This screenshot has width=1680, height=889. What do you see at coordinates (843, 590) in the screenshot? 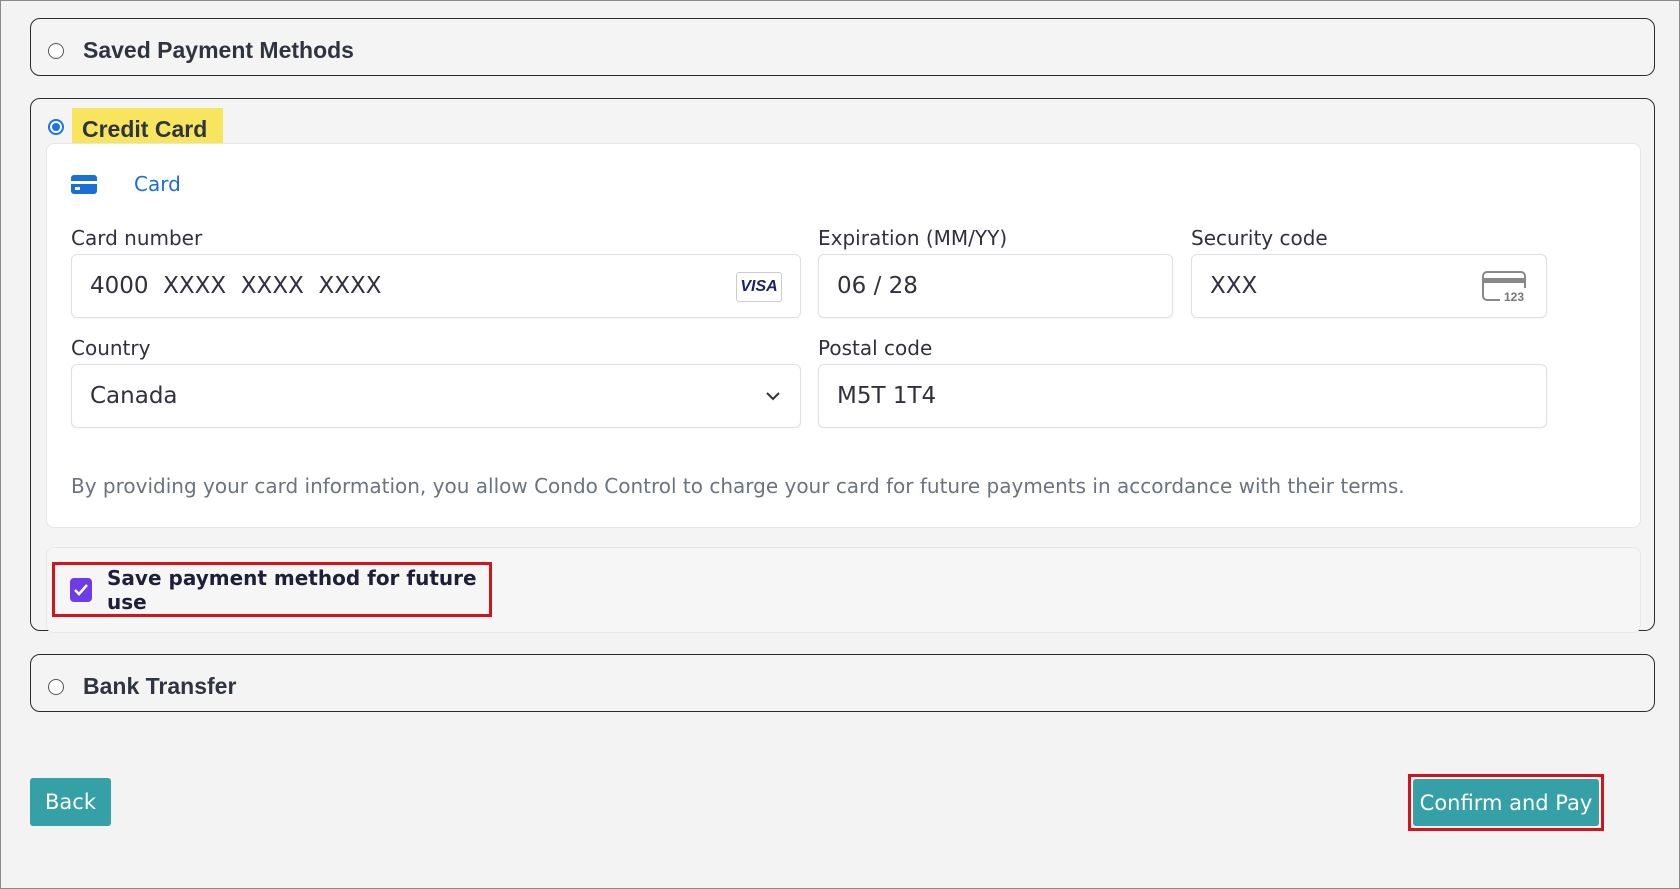
I see `save-method-panel: Save payment method for future use` at bounding box center [843, 590].